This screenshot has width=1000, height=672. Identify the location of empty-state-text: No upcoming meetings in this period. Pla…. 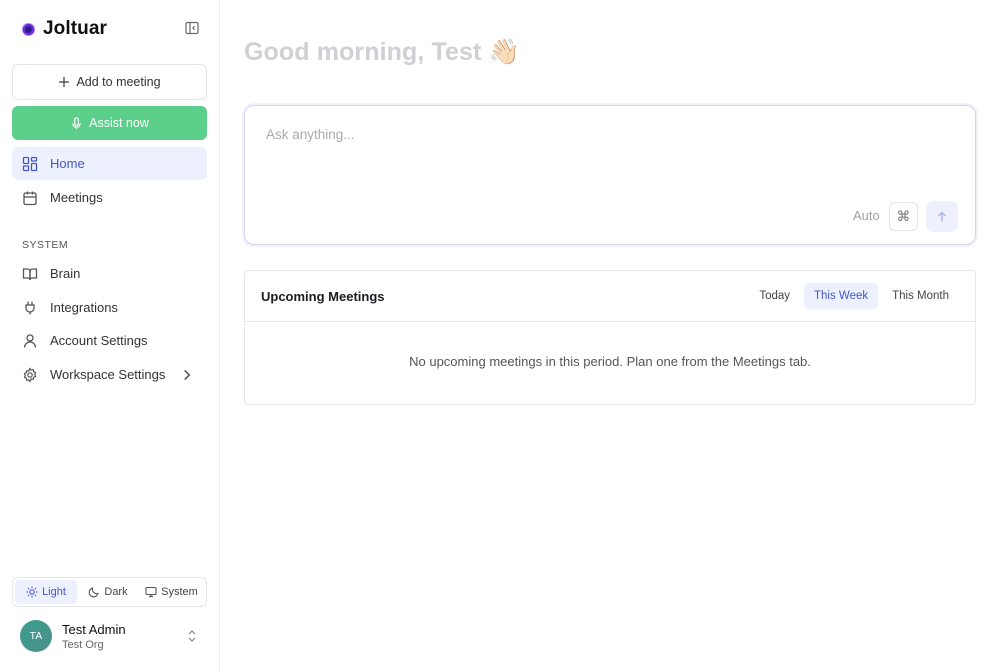
(610, 361).